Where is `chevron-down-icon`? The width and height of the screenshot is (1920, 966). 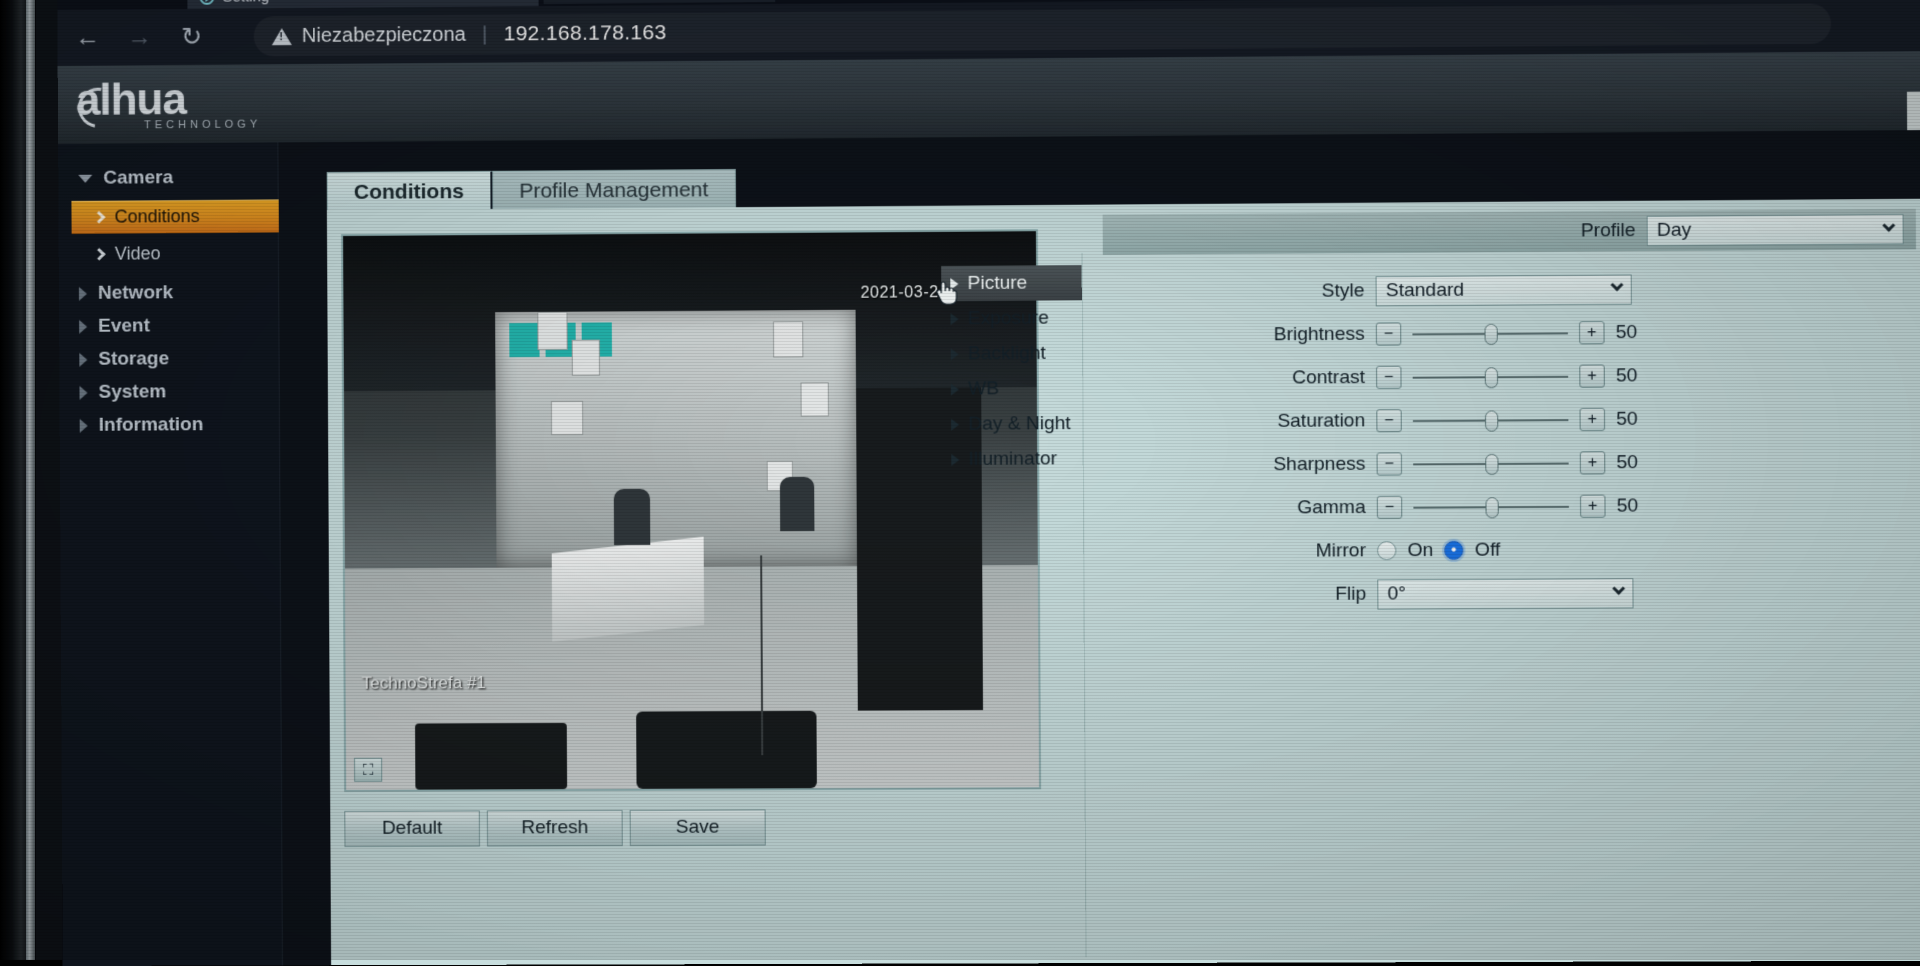
chevron-down-icon is located at coordinates (1619, 589).